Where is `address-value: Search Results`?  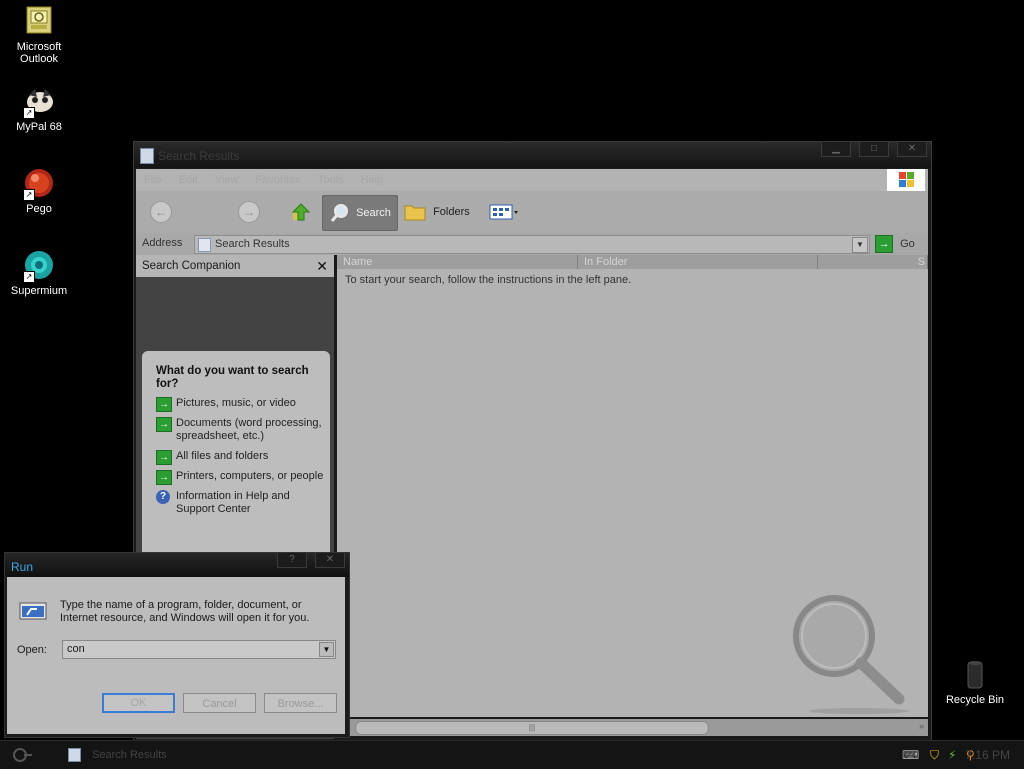
address-value: Search Results is located at coordinates (252, 244).